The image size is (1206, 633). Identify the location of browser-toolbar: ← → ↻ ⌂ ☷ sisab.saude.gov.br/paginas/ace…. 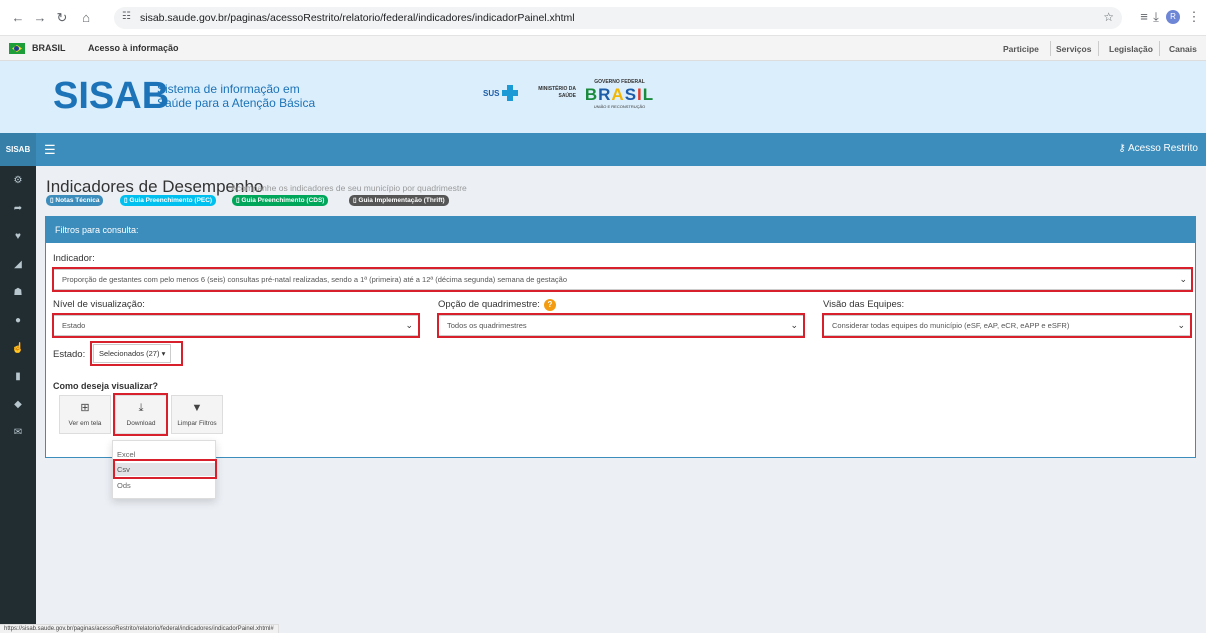
(603, 18).